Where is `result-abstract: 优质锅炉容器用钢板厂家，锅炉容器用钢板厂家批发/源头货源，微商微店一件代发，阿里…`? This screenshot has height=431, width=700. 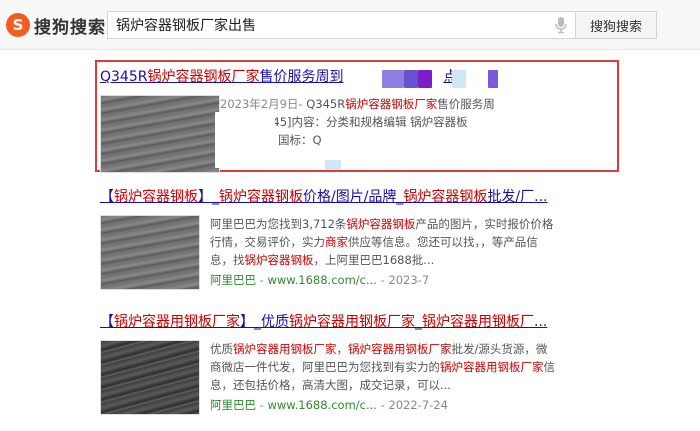
result-abstract: 优质锅炉容器用钢板厂家，锅炉容器用钢板厂家批发/源头货源，微商微店一件代发，阿里… is located at coordinates (382, 377).